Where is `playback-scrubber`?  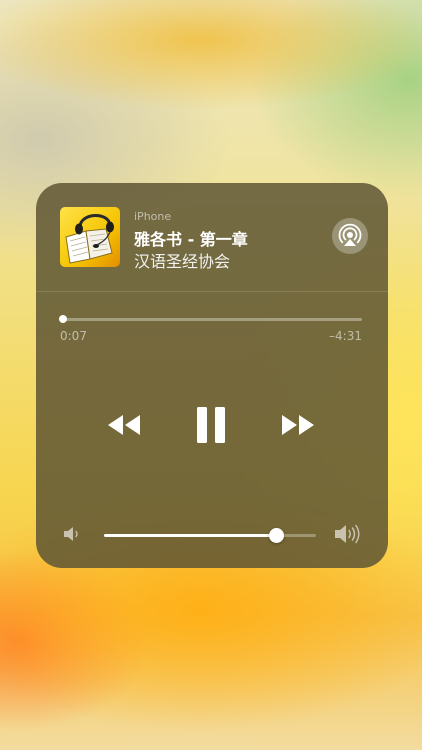
playback-scrubber is located at coordinates (210, 320).